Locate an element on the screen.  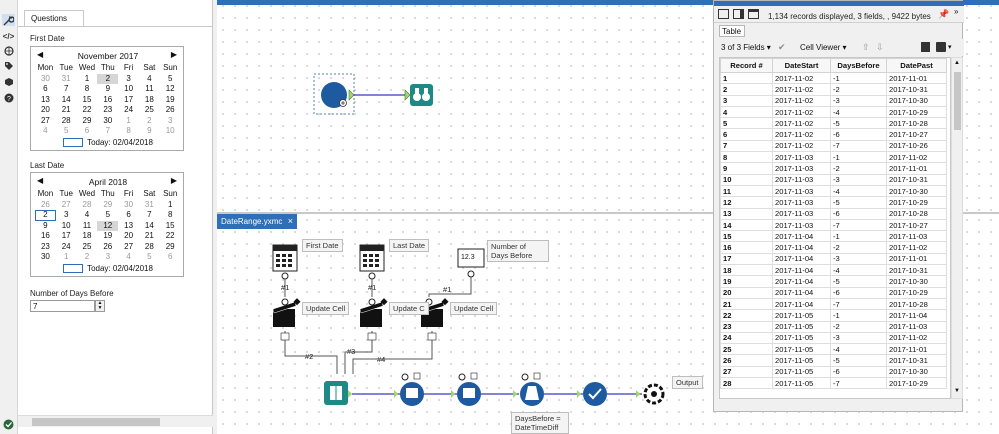
calendar-day: 19 is located at coordinates (170, 100).